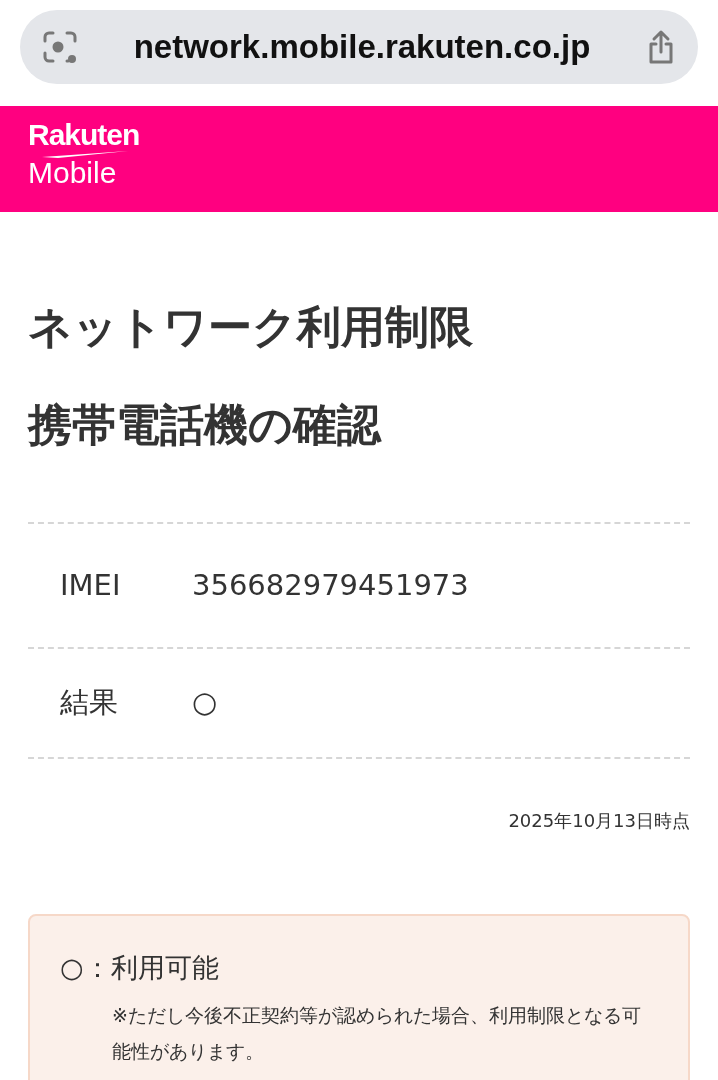 This screenshot has height=1080, width=718. What do you see at coordinates (376, 1033) in the screenshot?
I see `note-text: ※ただし今後不正契約等が認められた場合、利用制限となる可能性があります。` at bounding box center [376, 1033].